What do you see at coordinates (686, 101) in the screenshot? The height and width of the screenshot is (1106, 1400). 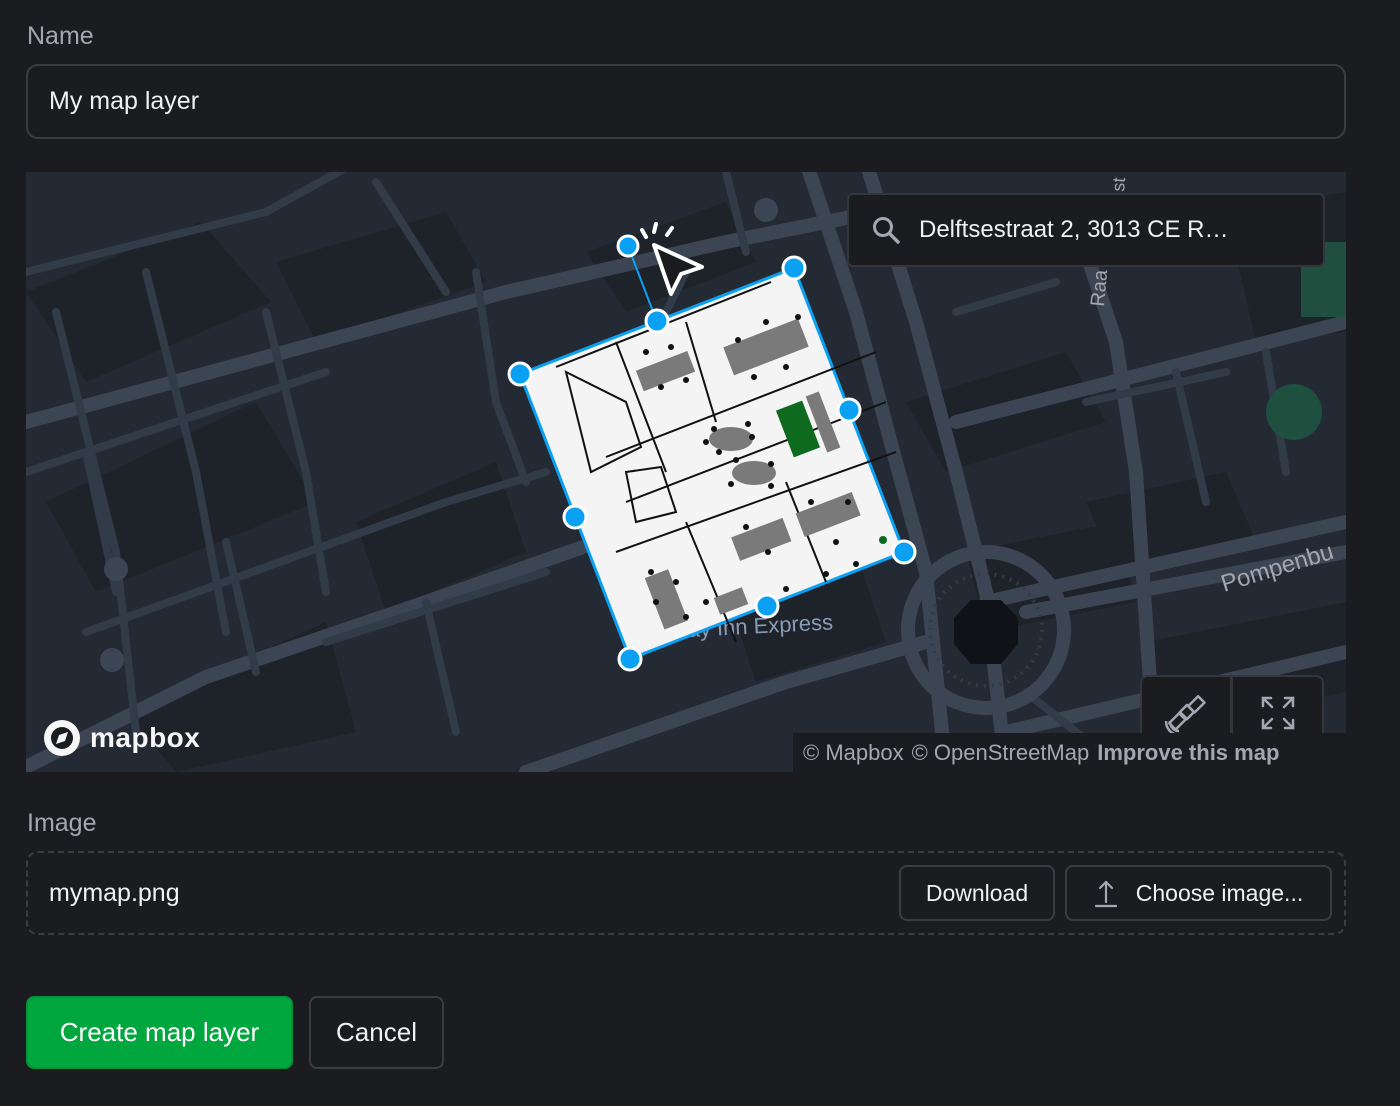 I see `name-input` at bounding box center [686, 101].